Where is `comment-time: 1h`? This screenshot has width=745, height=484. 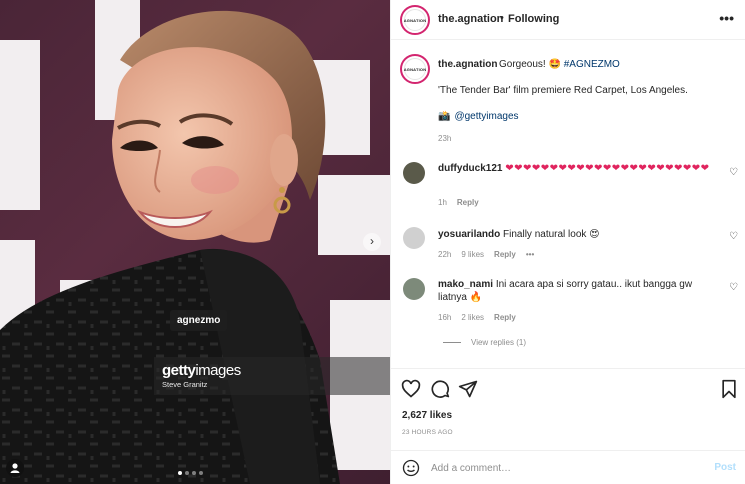 comment-time: 1h is located at coordinates (442, 202).